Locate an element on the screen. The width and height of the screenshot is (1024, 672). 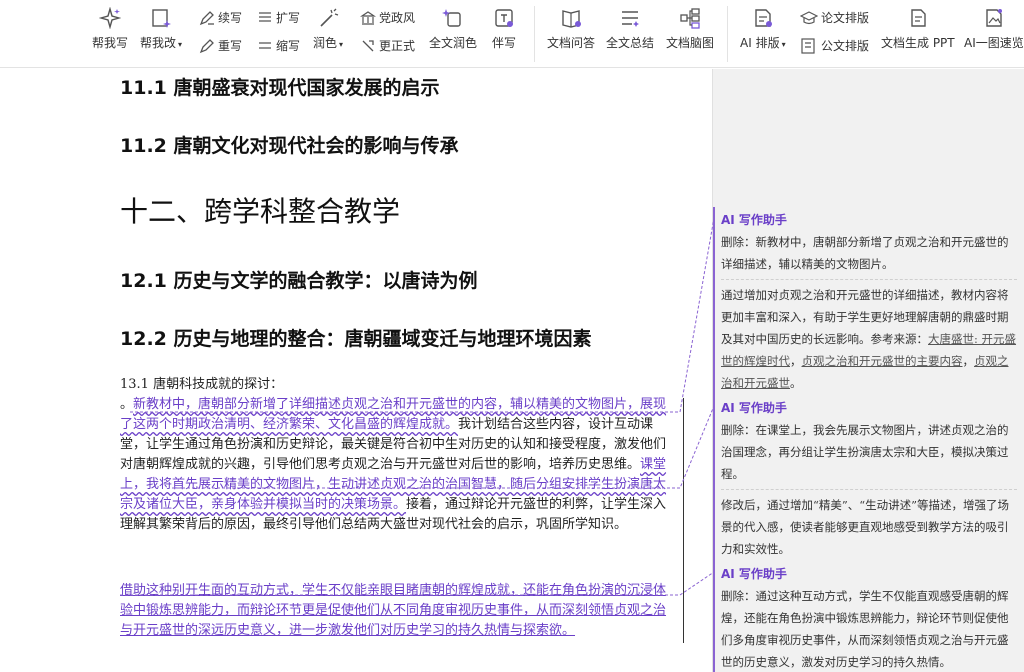
heading-11-2: 11.2 唐朝文化对现代社会的影响与传承 is located at coordinates (289, 146).